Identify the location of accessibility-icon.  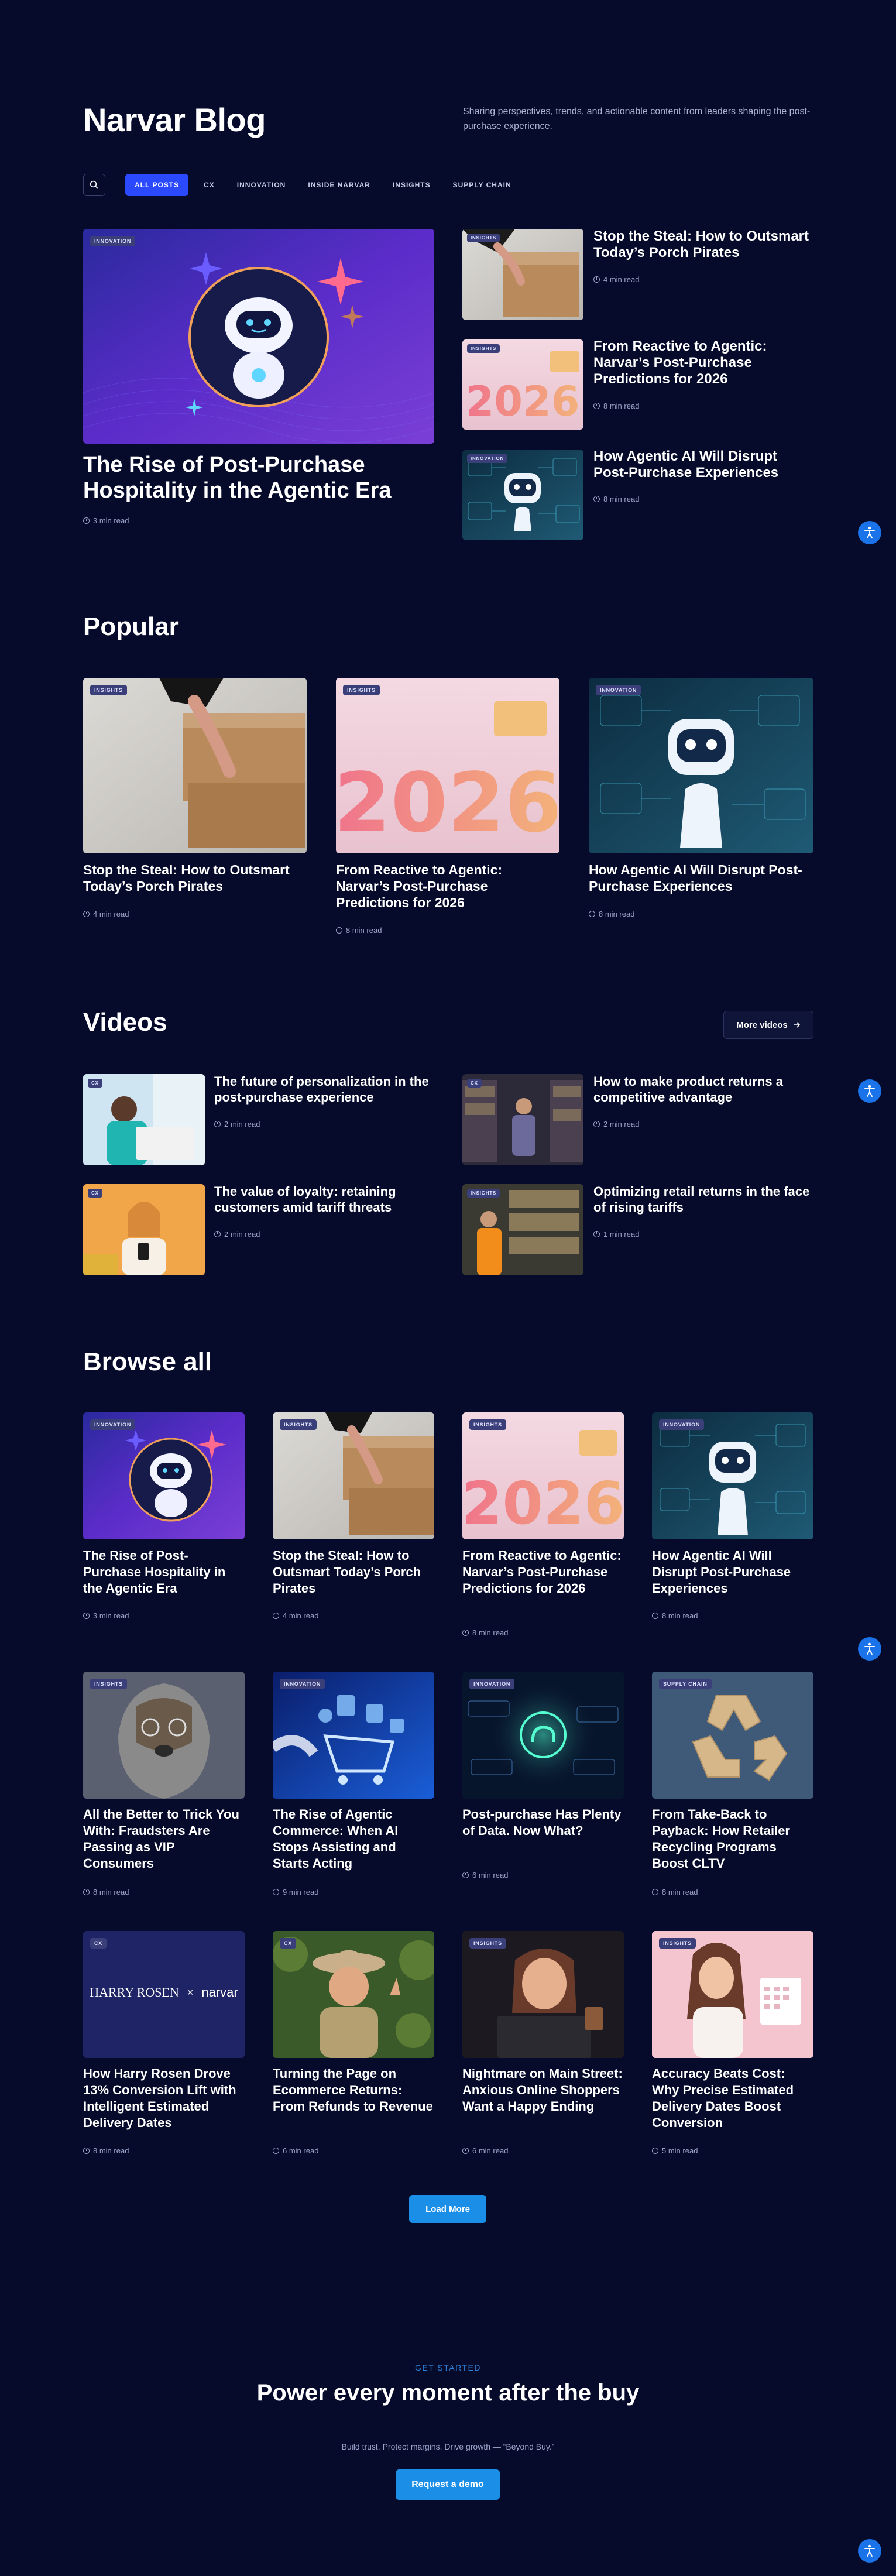
(869, 2551).